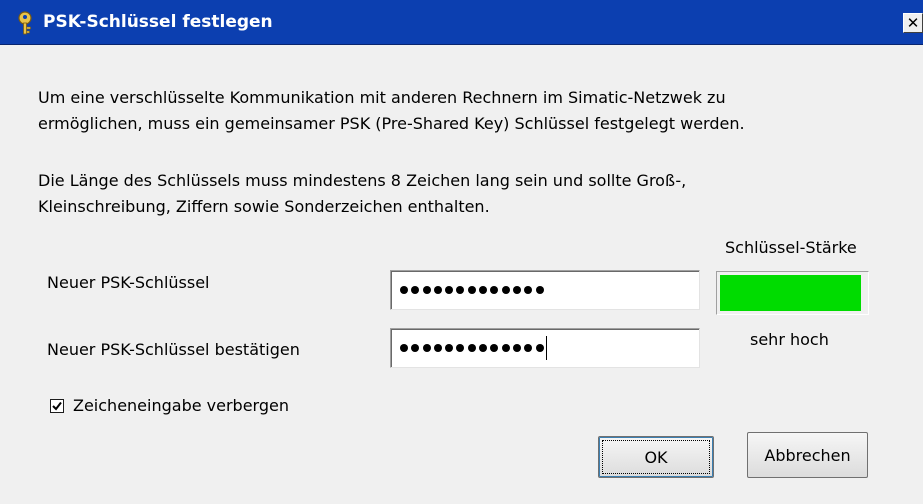 The height and width of the screenshot is (504, 923). I want to click on strength-meter, so click(792, 293).